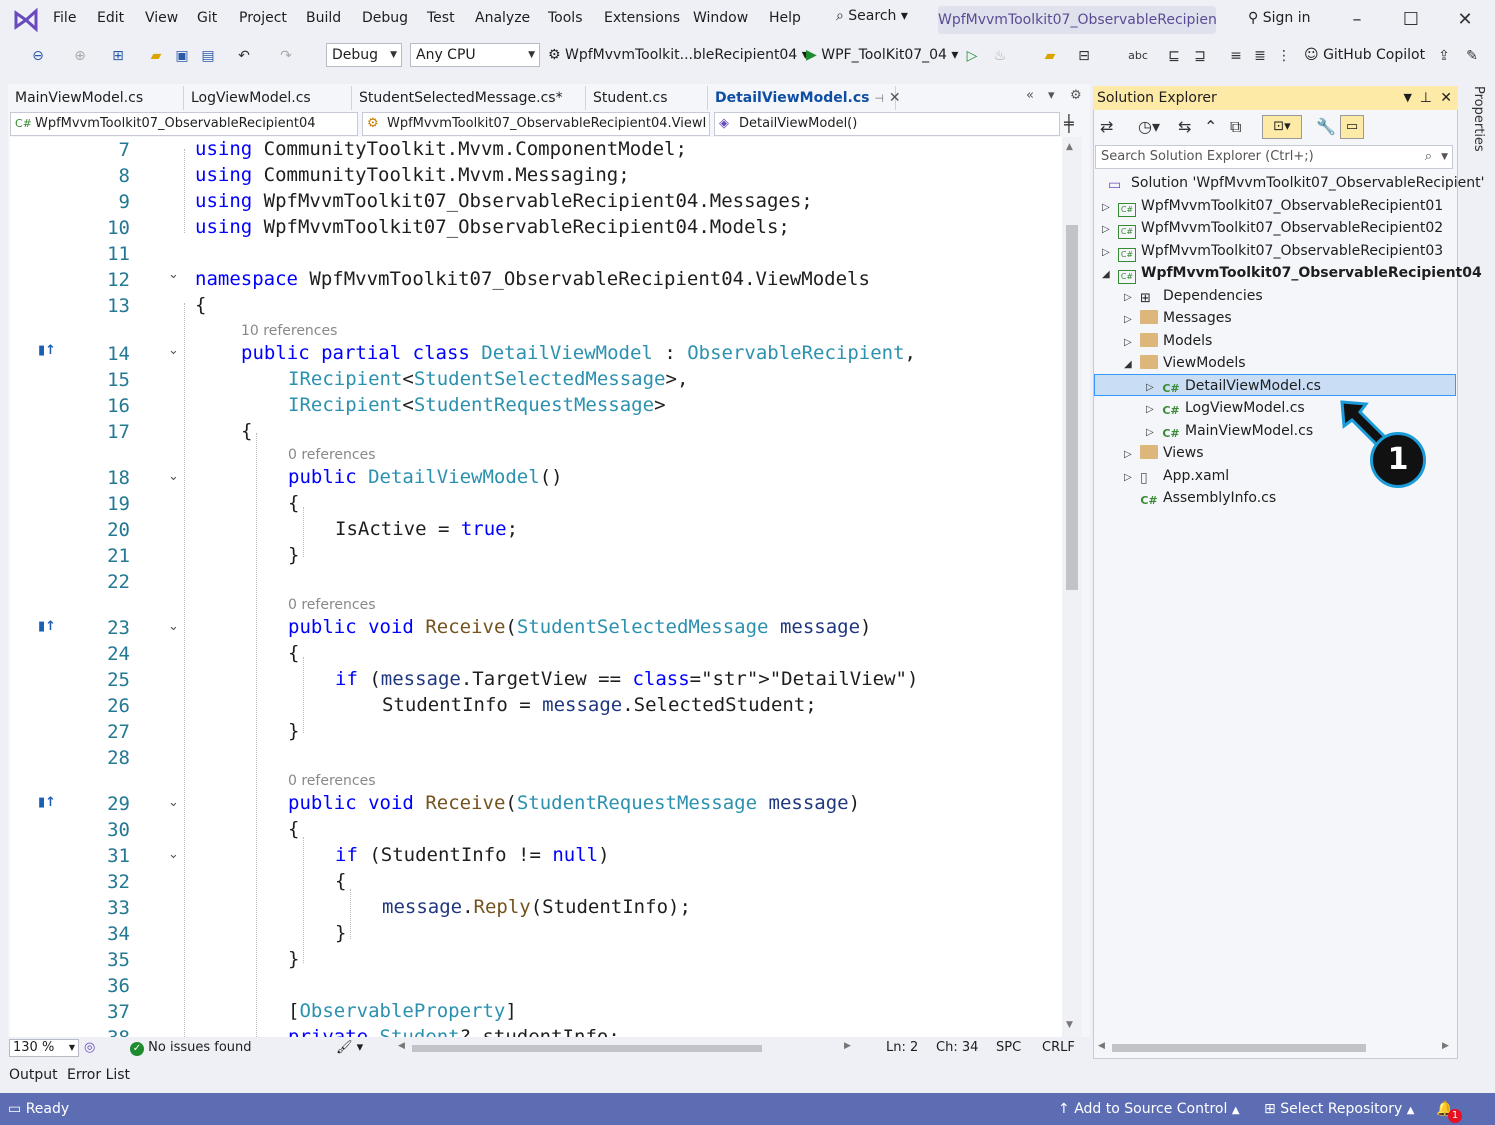 This screenshot has height=1125, width=1495. I want to click on sync-icon: ⇄, so click(1106, 126).